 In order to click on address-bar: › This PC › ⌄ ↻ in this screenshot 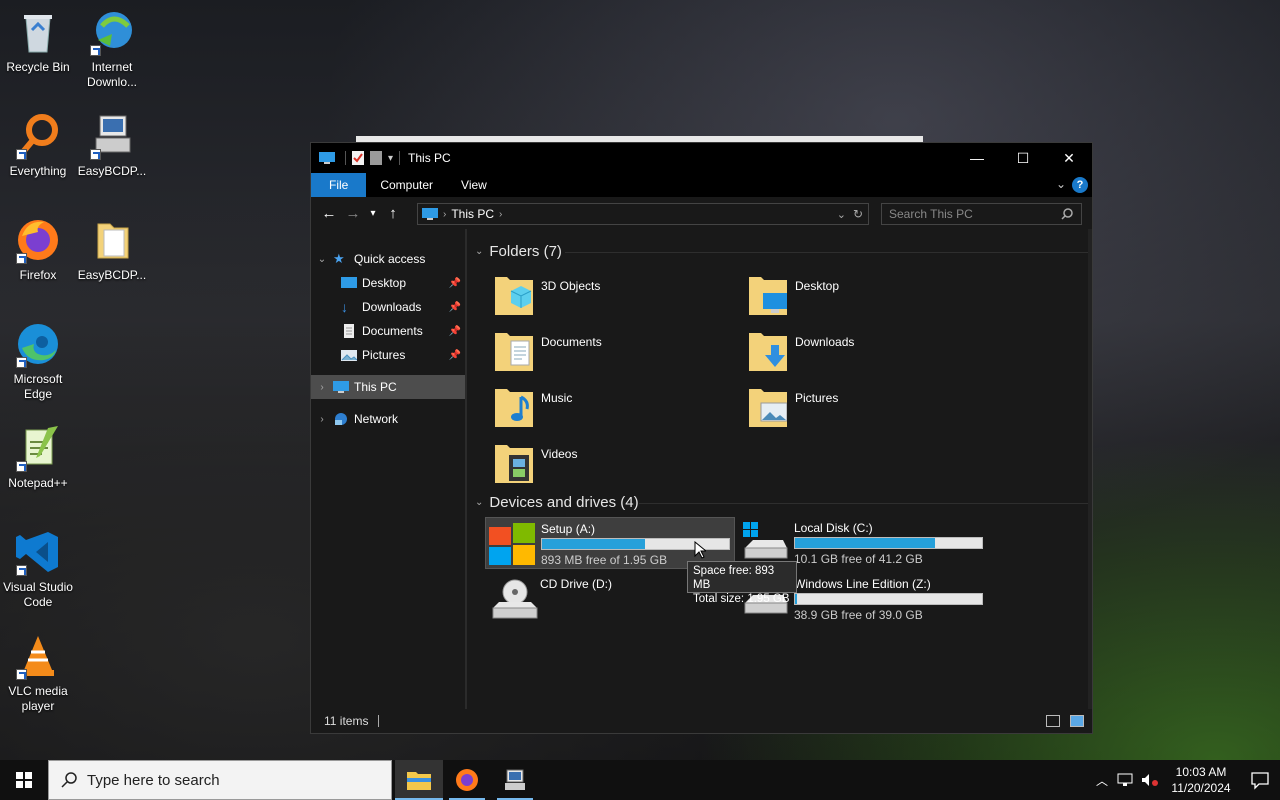, I will do `click(643, 214)`.